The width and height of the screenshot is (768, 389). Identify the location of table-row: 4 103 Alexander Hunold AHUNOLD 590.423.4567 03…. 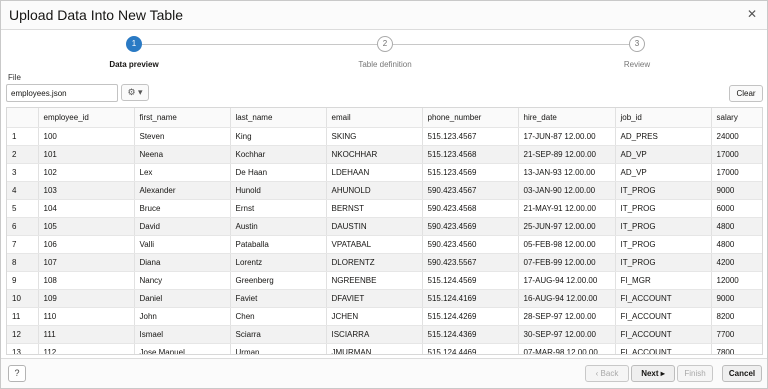
(384, 190).